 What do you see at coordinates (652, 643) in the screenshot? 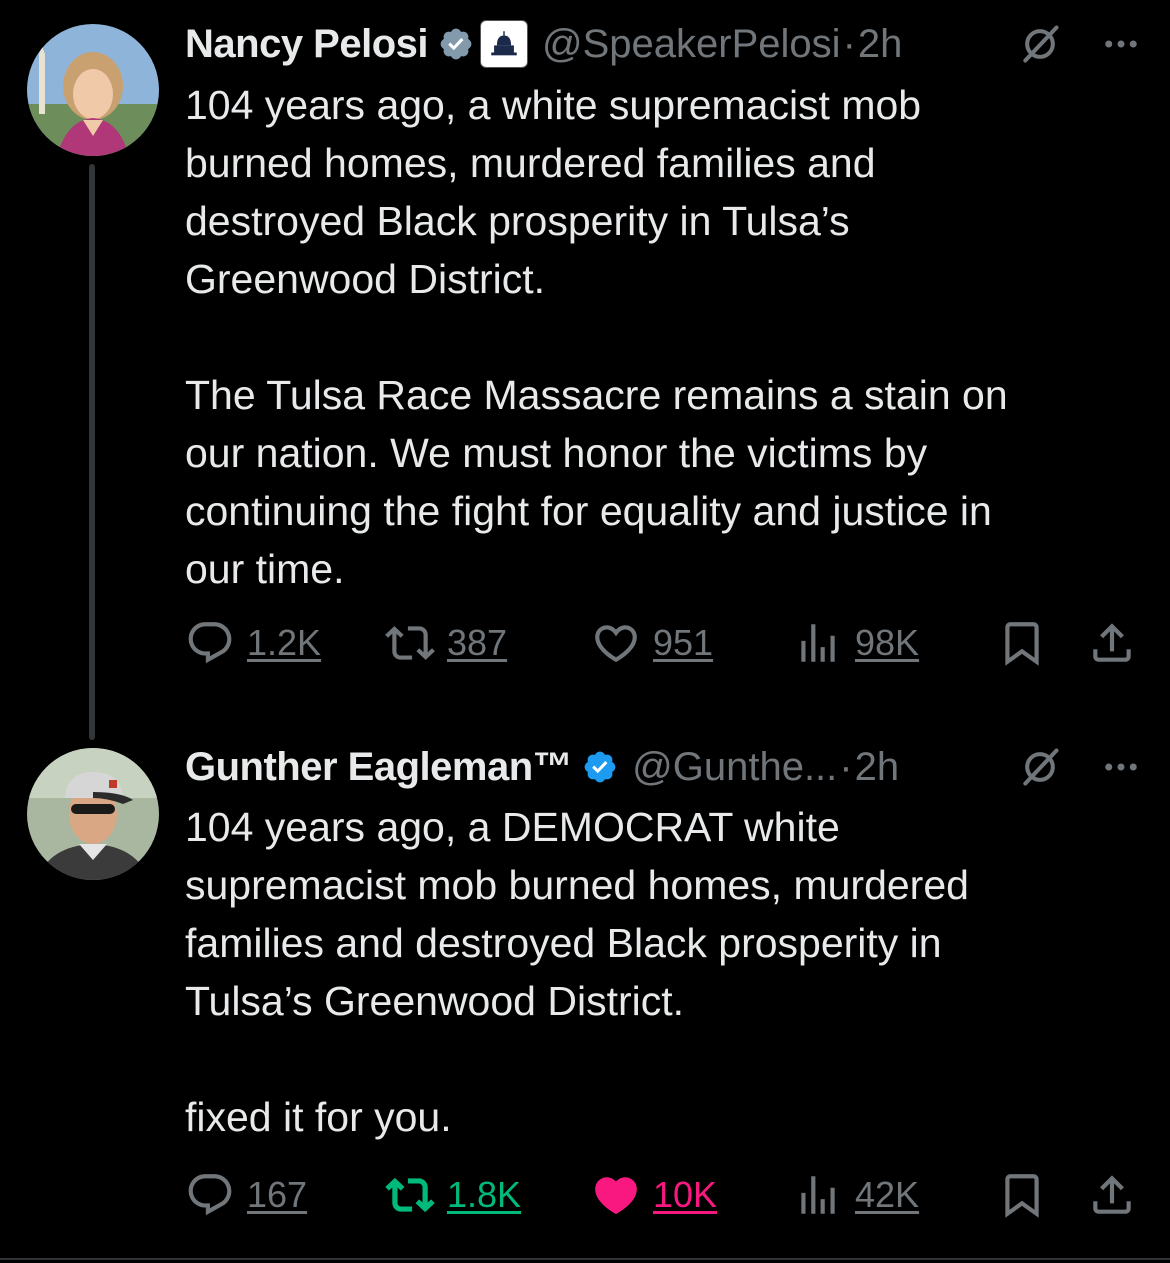
I see `like-button: 951` at bounding box center [652, 643].